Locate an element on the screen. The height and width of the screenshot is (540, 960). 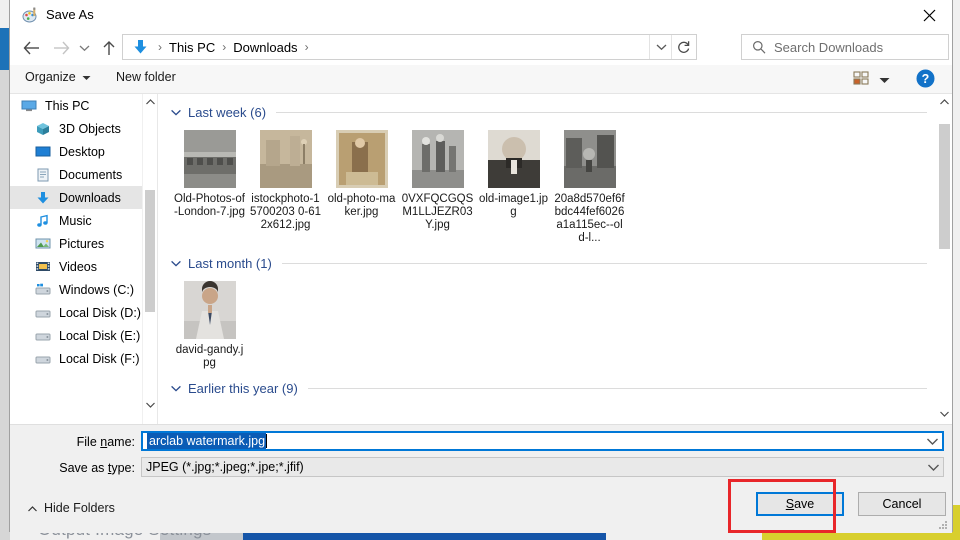
search-icon is located at coordinates (759, 47).